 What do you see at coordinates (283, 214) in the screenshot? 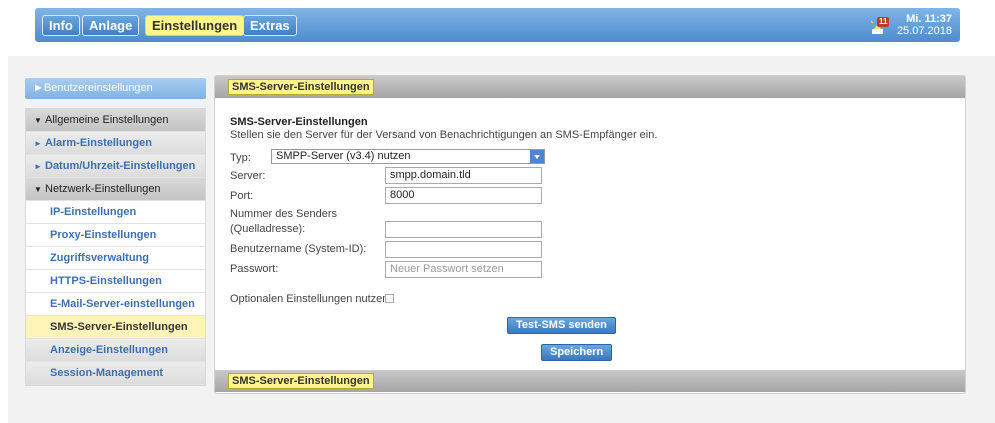
I see `sender-label-line1: Nummer des Senders` at bounding box center [283, 214].